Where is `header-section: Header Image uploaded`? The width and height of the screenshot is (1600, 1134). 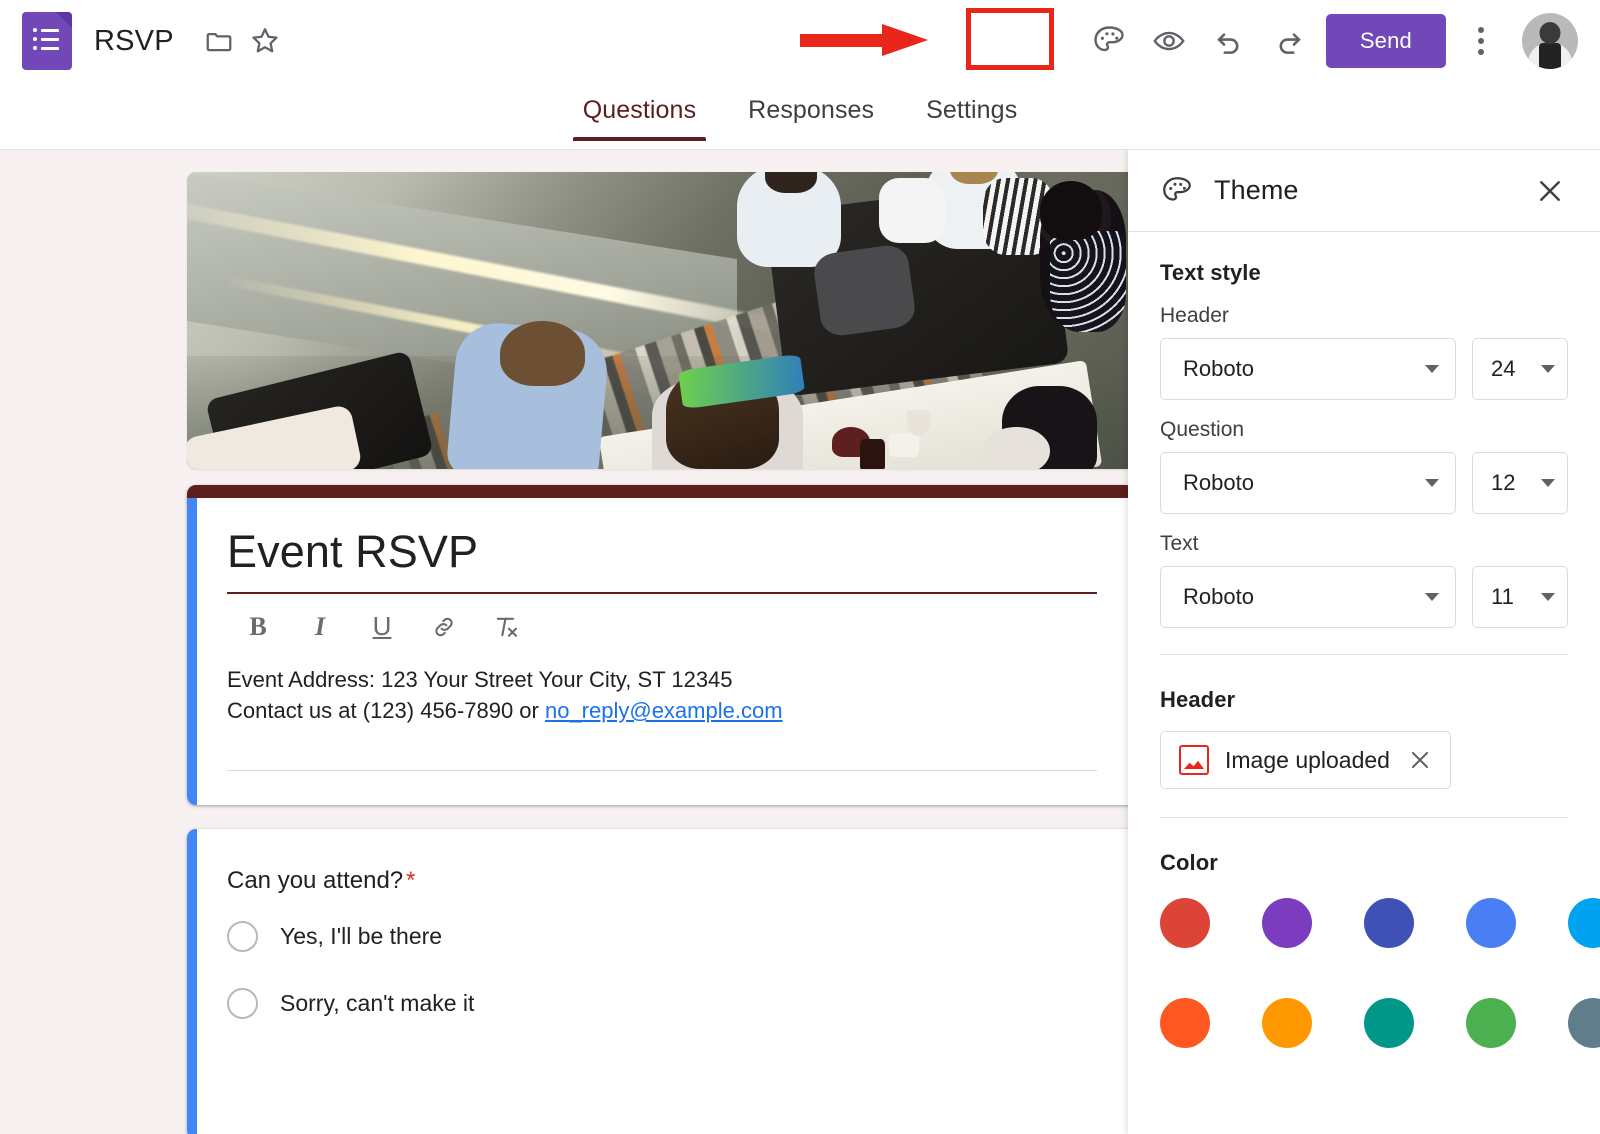
header-section: Header Image uploaded is located at coordinates (1364, 746).